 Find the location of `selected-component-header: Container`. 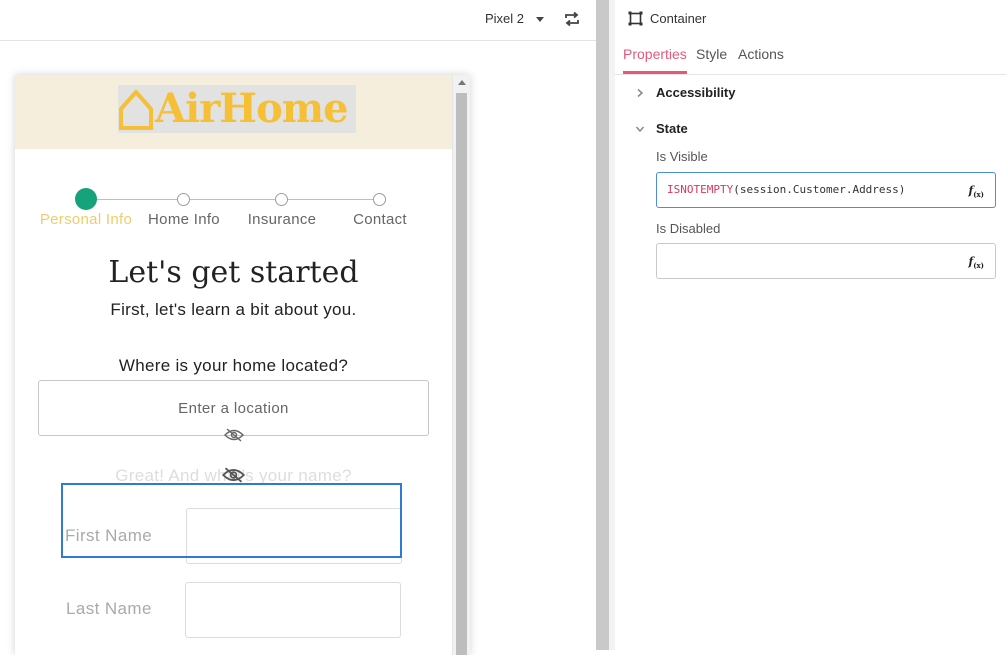

selected-component-header: Container is located at coordinates (667, 18).